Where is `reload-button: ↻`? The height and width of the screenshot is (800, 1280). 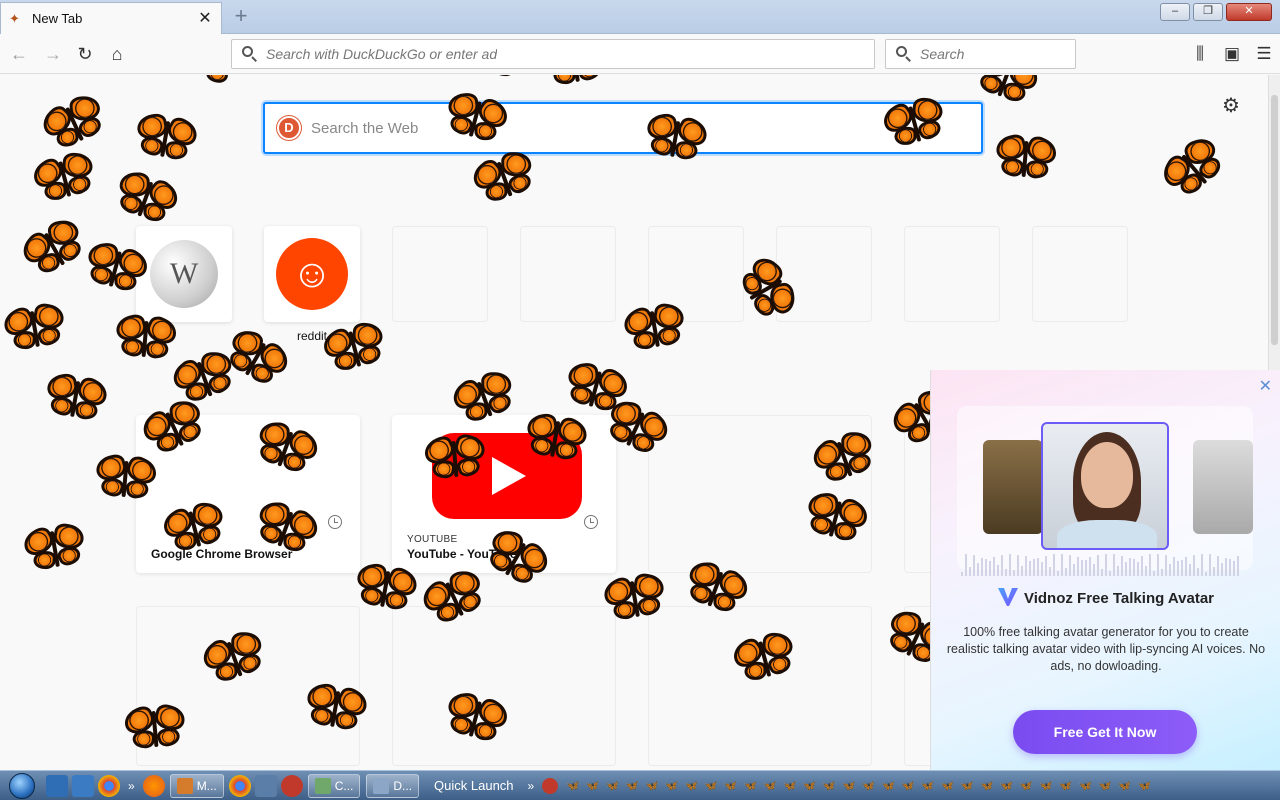
reload-button: ↻ is located at coordinates (85, 54).